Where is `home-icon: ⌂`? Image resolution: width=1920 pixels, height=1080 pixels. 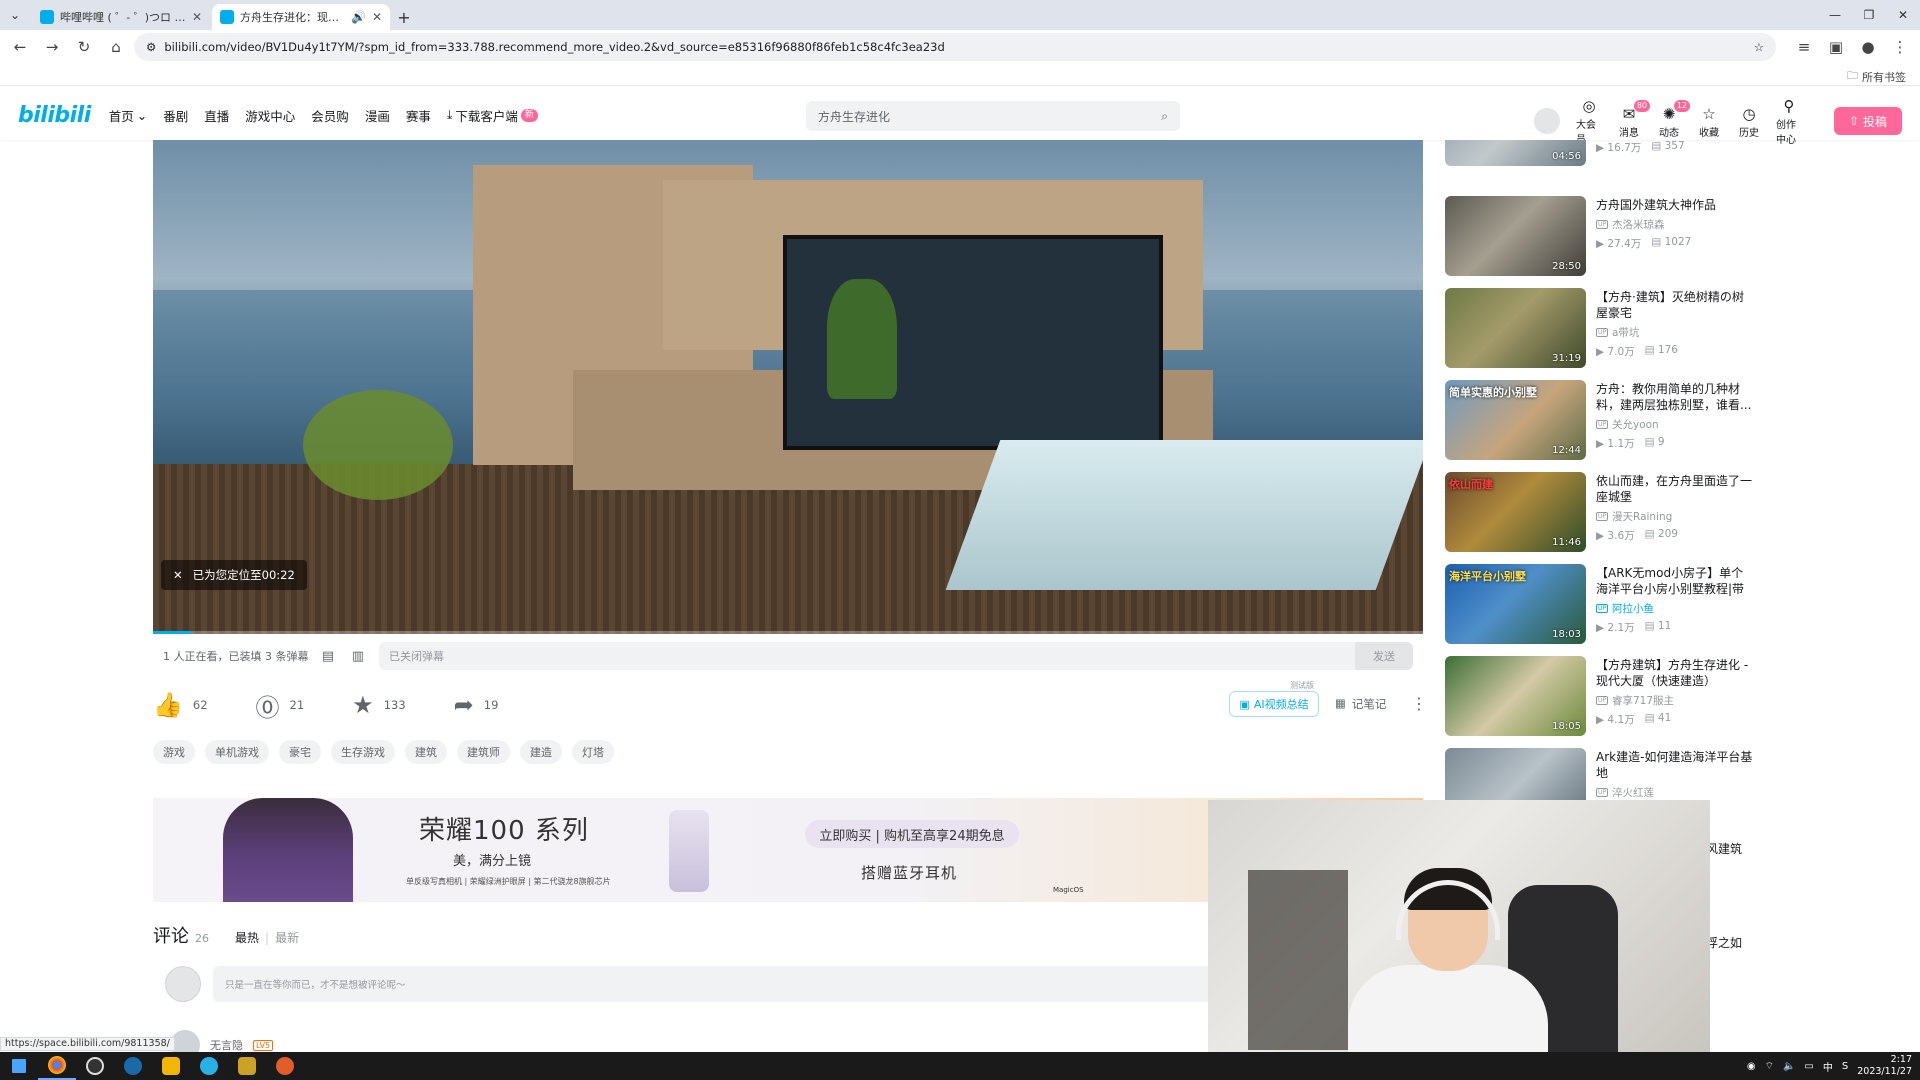 home-icon: ⌂ is located at coordinates (116, 47).